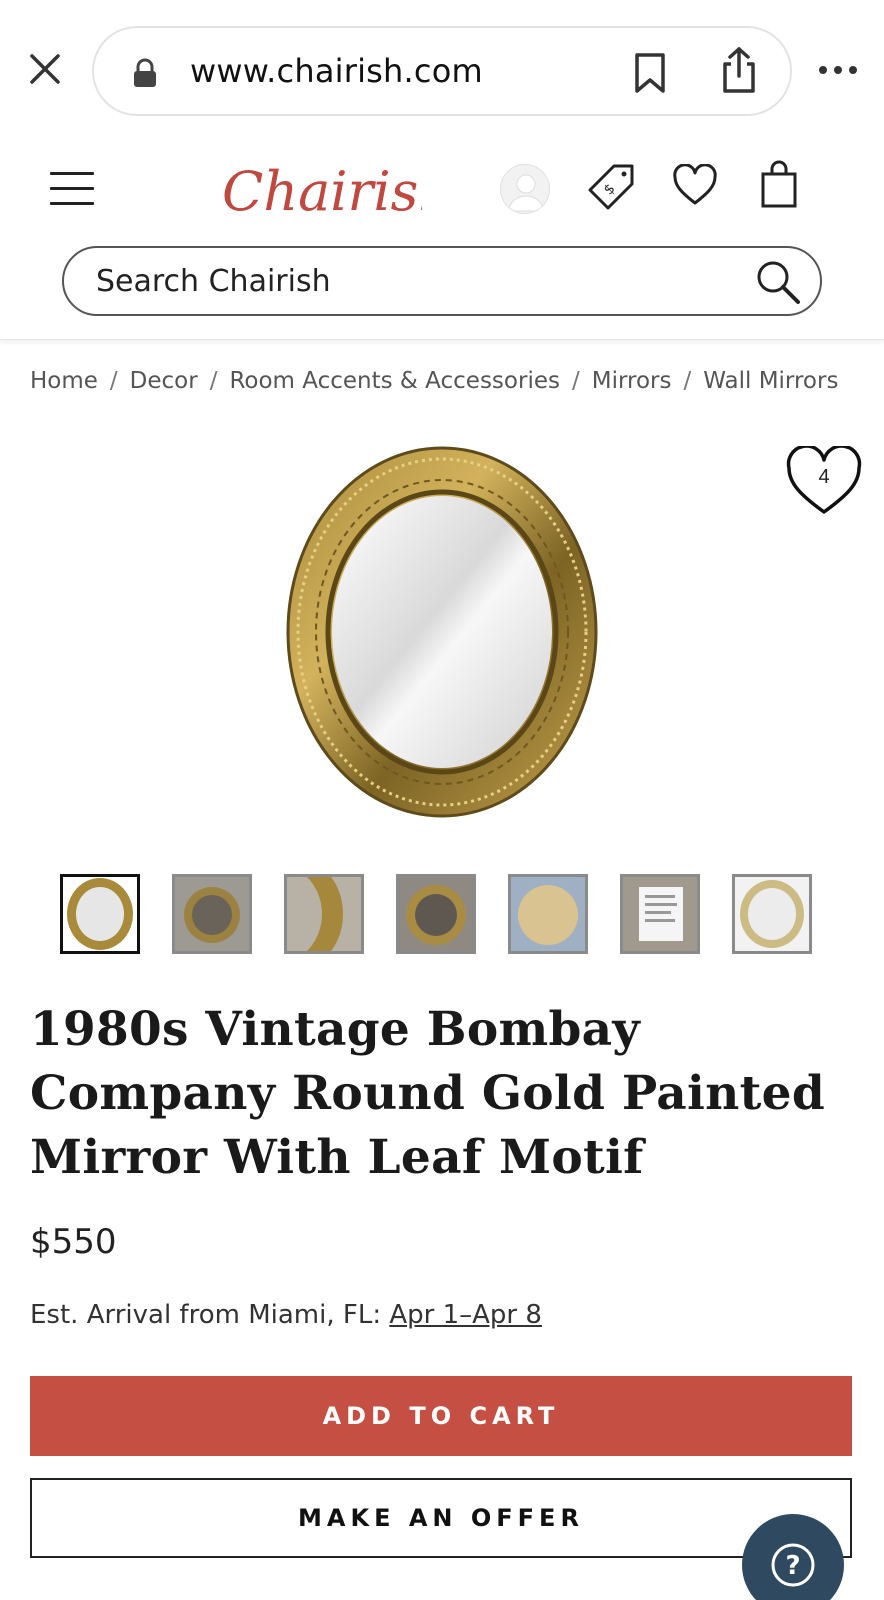 Image resolution: width=884 pixels, height=1600 pixels. I want to click on thumbnail-strip, so click(442, 915).